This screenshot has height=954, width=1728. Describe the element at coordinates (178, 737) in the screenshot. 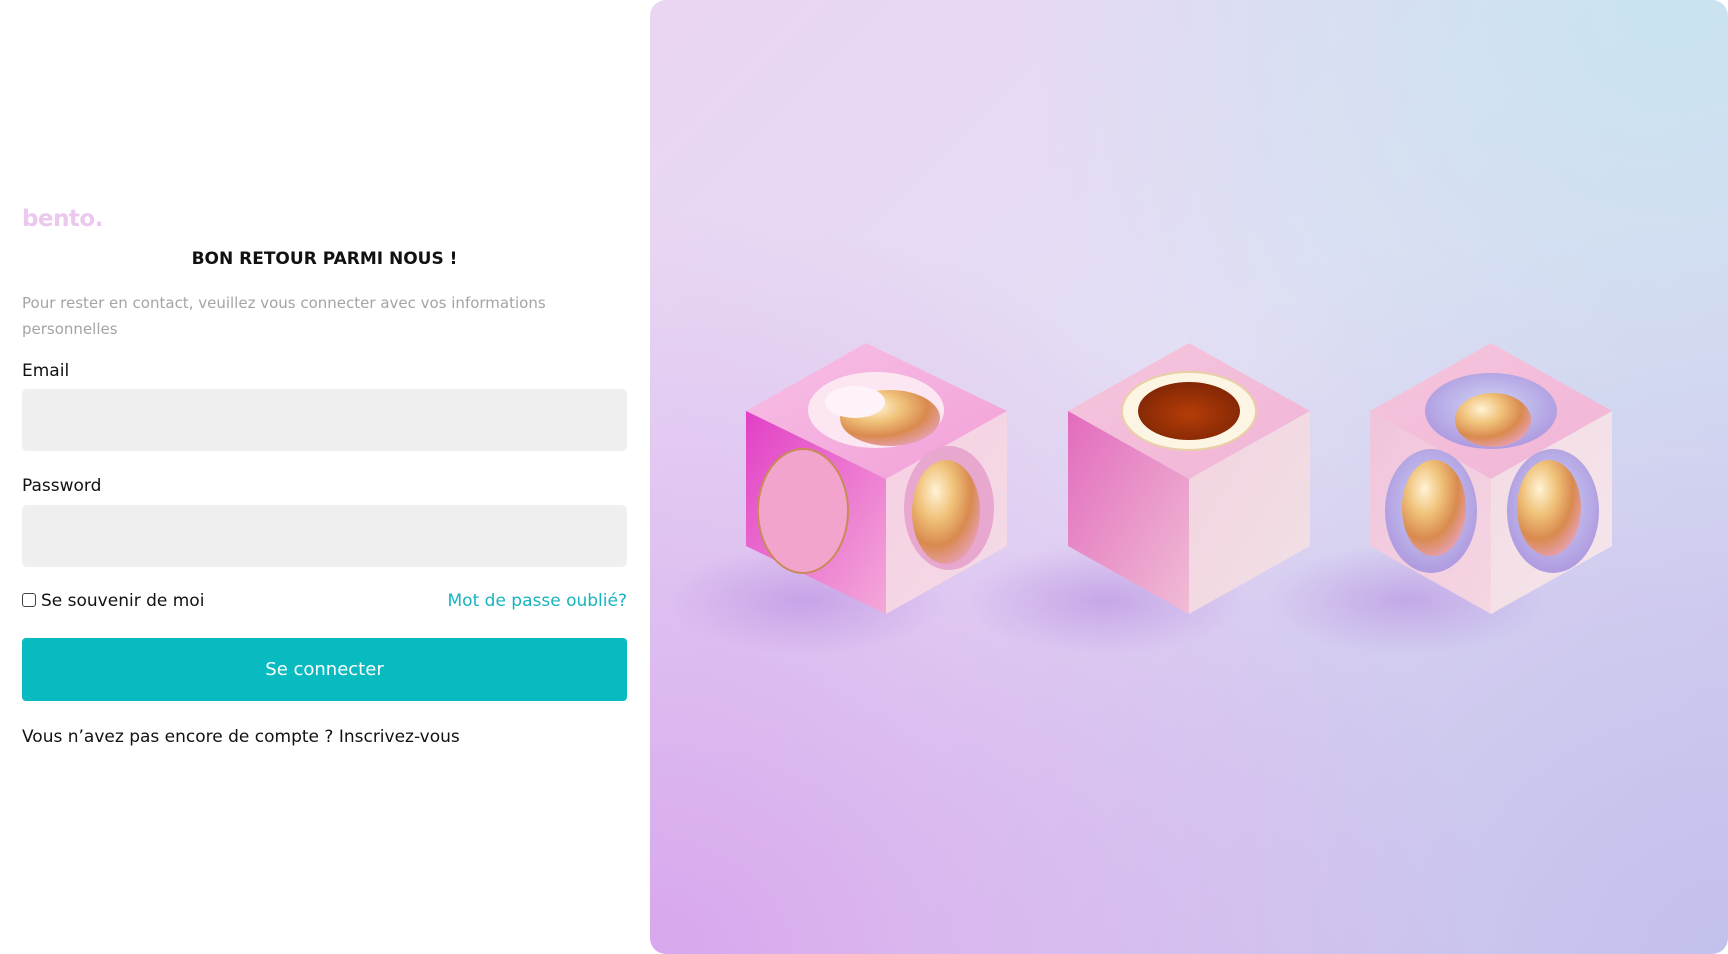

I see `signup-prompt-text: Vous n’avez pas encore de compte ?` at that location.